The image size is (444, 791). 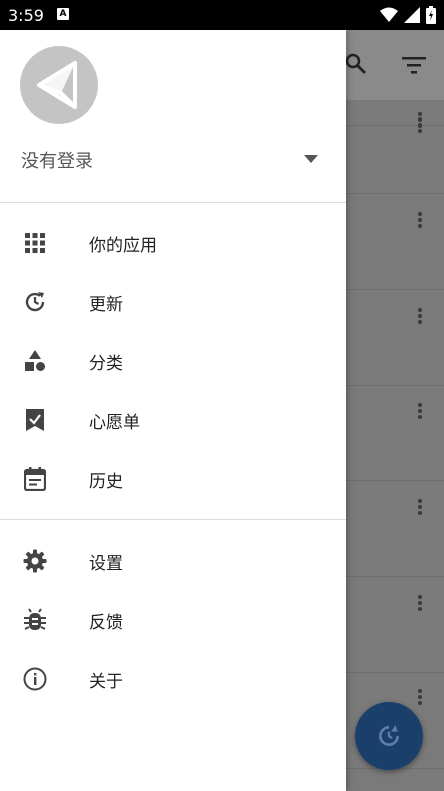 I want to click on drawer-item-label: 分类, so click(x=106, y=364).